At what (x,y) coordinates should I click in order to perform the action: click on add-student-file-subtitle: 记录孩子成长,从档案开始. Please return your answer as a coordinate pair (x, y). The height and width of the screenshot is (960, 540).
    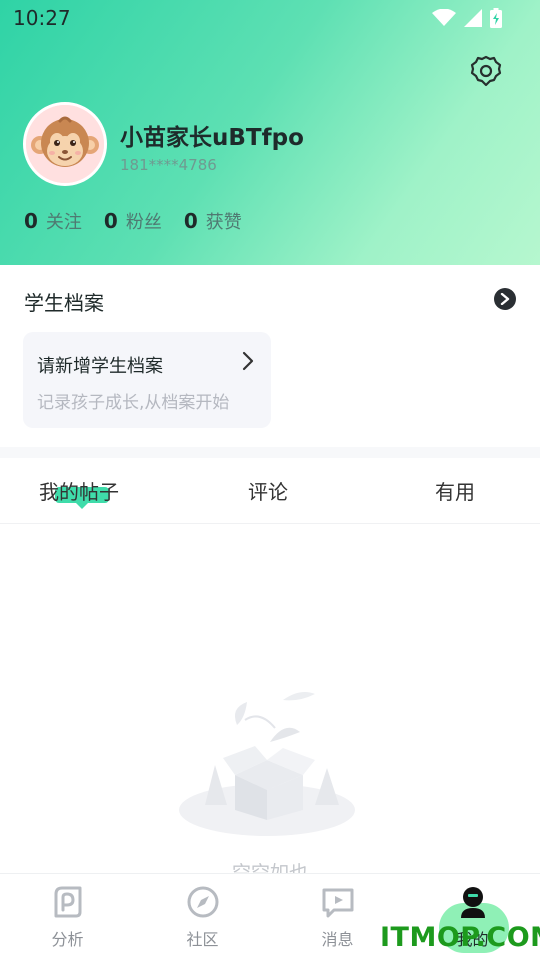
    Looking at the image, I should click on (133, 403).